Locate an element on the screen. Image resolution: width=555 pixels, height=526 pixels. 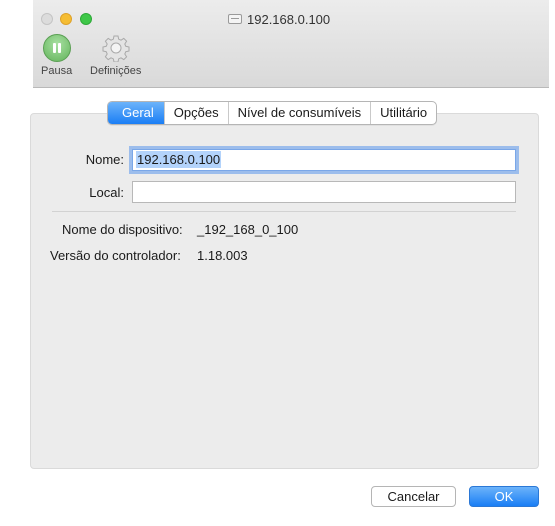
cancel-button: Cancelar is located at coordinates (413, 496).